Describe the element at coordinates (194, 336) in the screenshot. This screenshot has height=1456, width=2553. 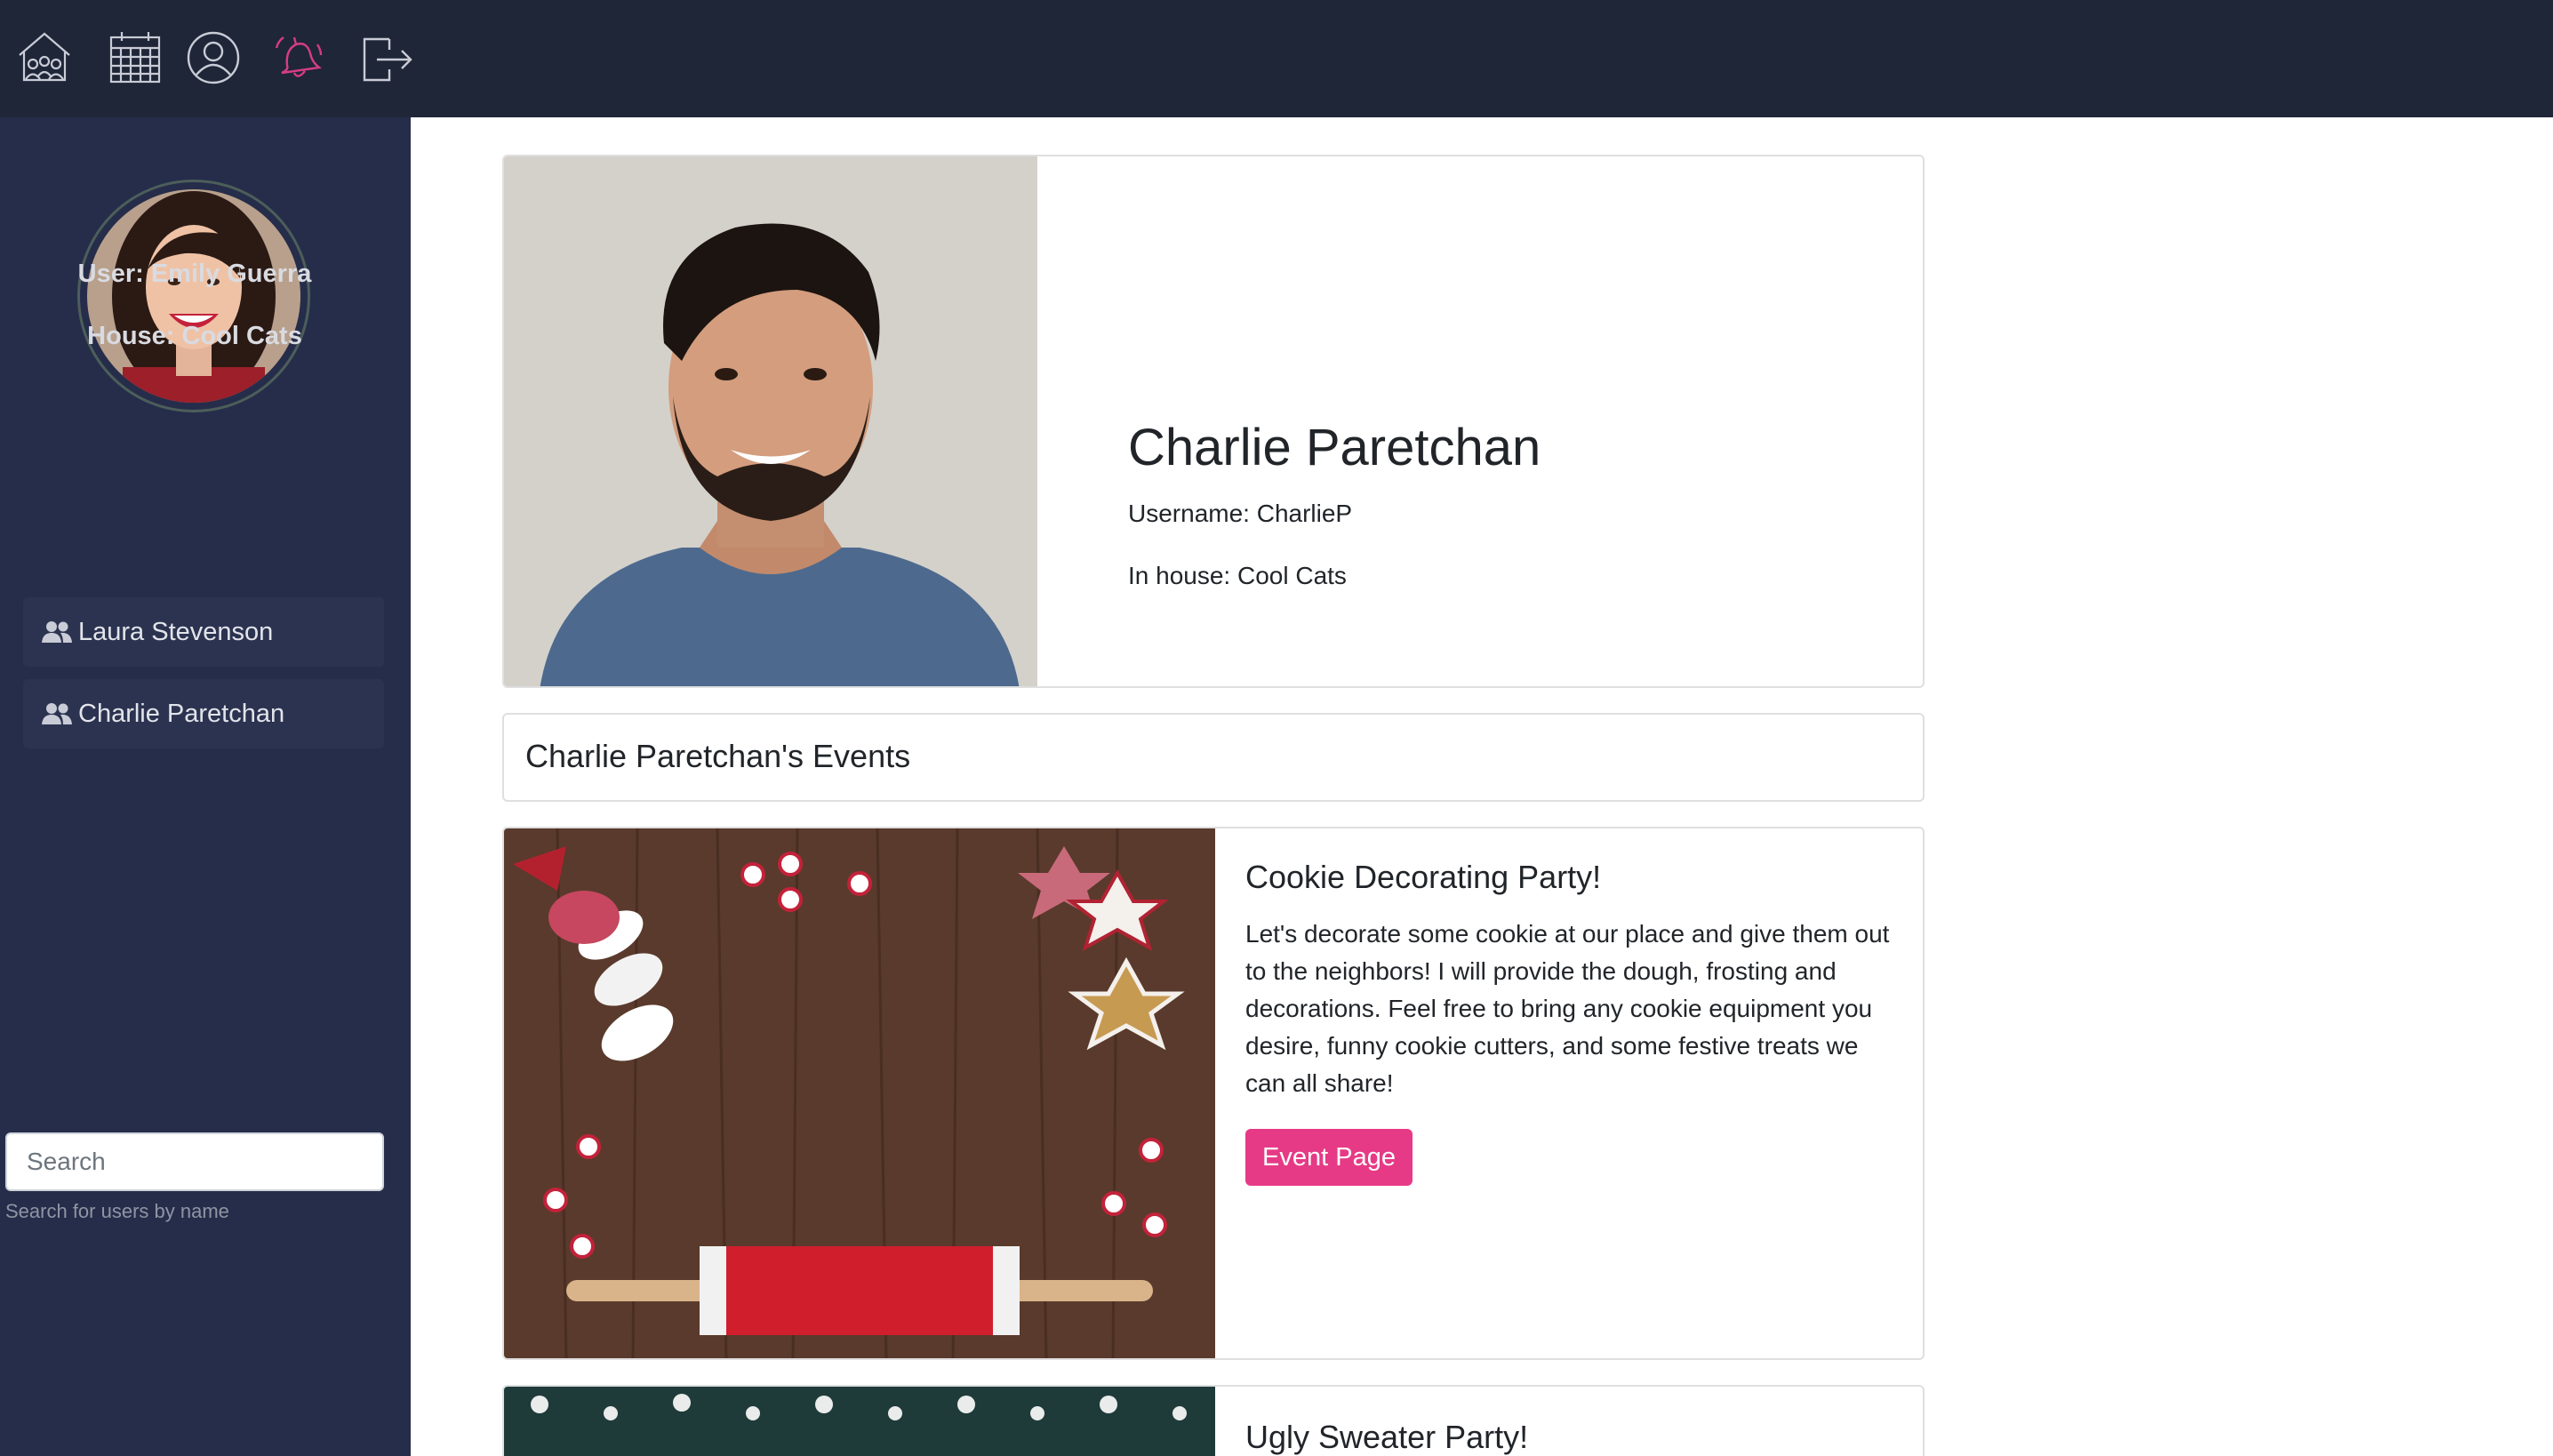
I see `current-house-label: House: Cool Cats` at that location.